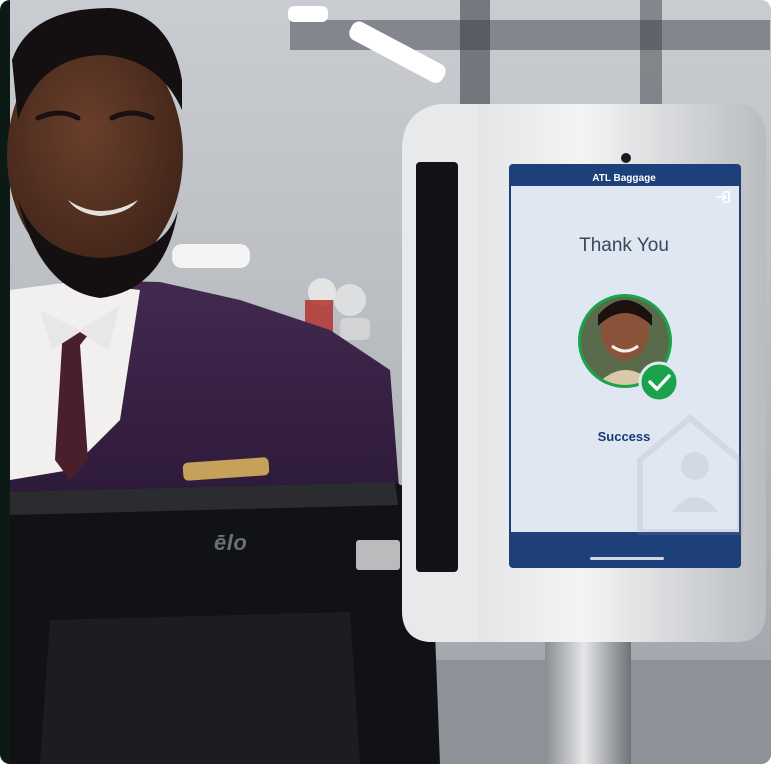 This screenshot has height=764, width=771. What do you see at coordinates (624, 178) in the screenshot?
I see `kiosk-screen-title: ATL Baggage` at bounding box center [624, 178].